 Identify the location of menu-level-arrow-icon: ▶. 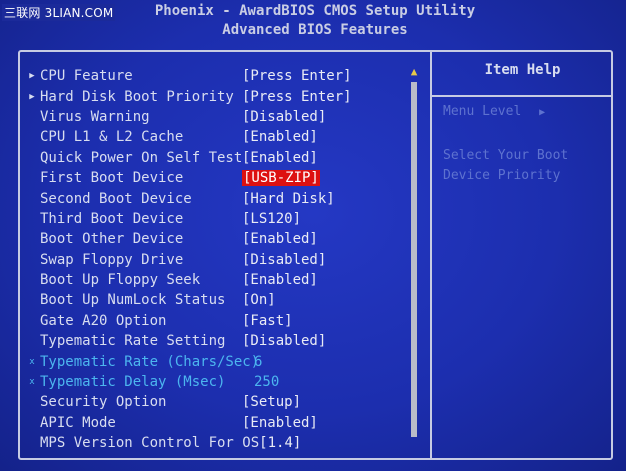
(542, 112).